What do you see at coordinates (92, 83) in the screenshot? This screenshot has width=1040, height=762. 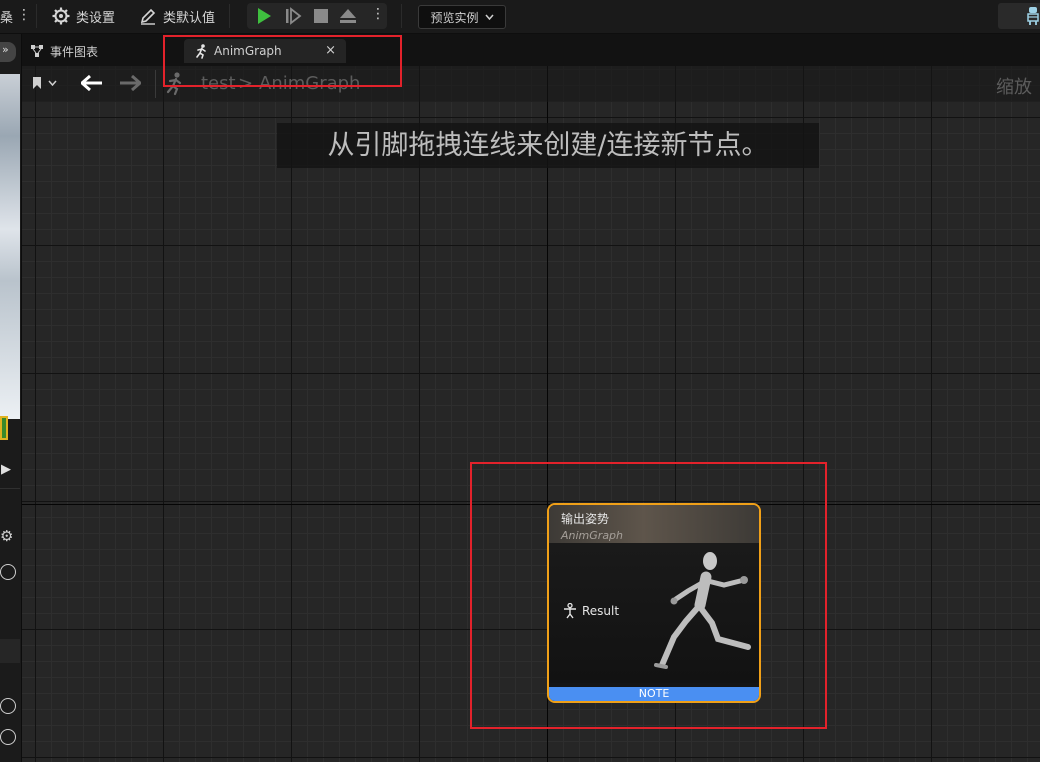 I see `back-arrow-icon` at bounding box center [92, 83].